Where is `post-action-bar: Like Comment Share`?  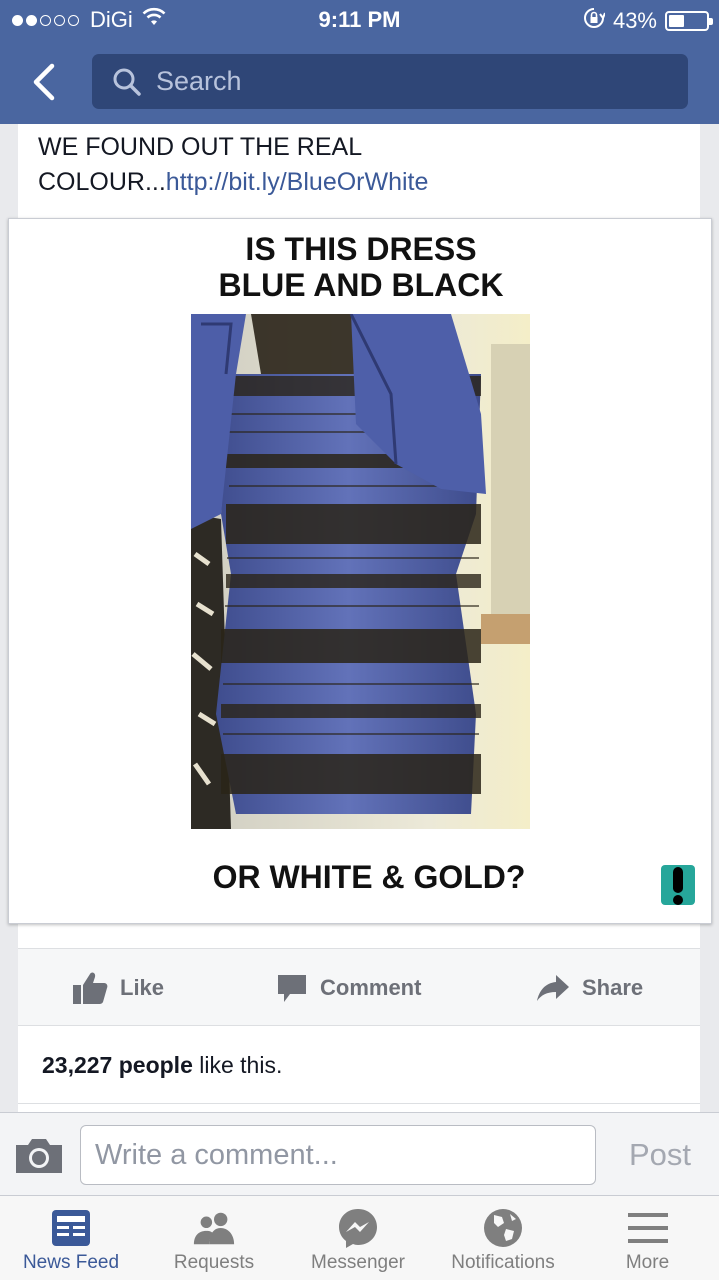 post-action-bar: Like Comment Share is located at coordinates (359, 987).